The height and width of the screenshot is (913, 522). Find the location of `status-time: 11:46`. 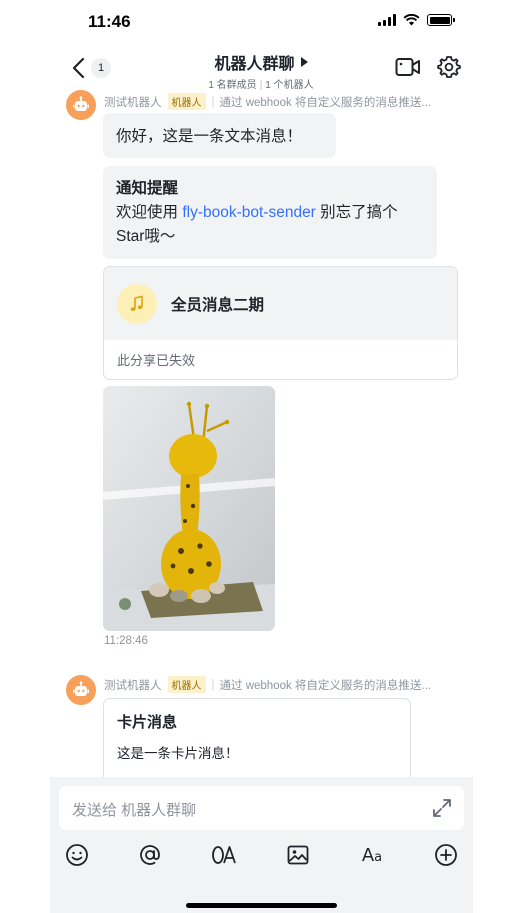

status-time: 11:46 is located at coordinates (109, 21).